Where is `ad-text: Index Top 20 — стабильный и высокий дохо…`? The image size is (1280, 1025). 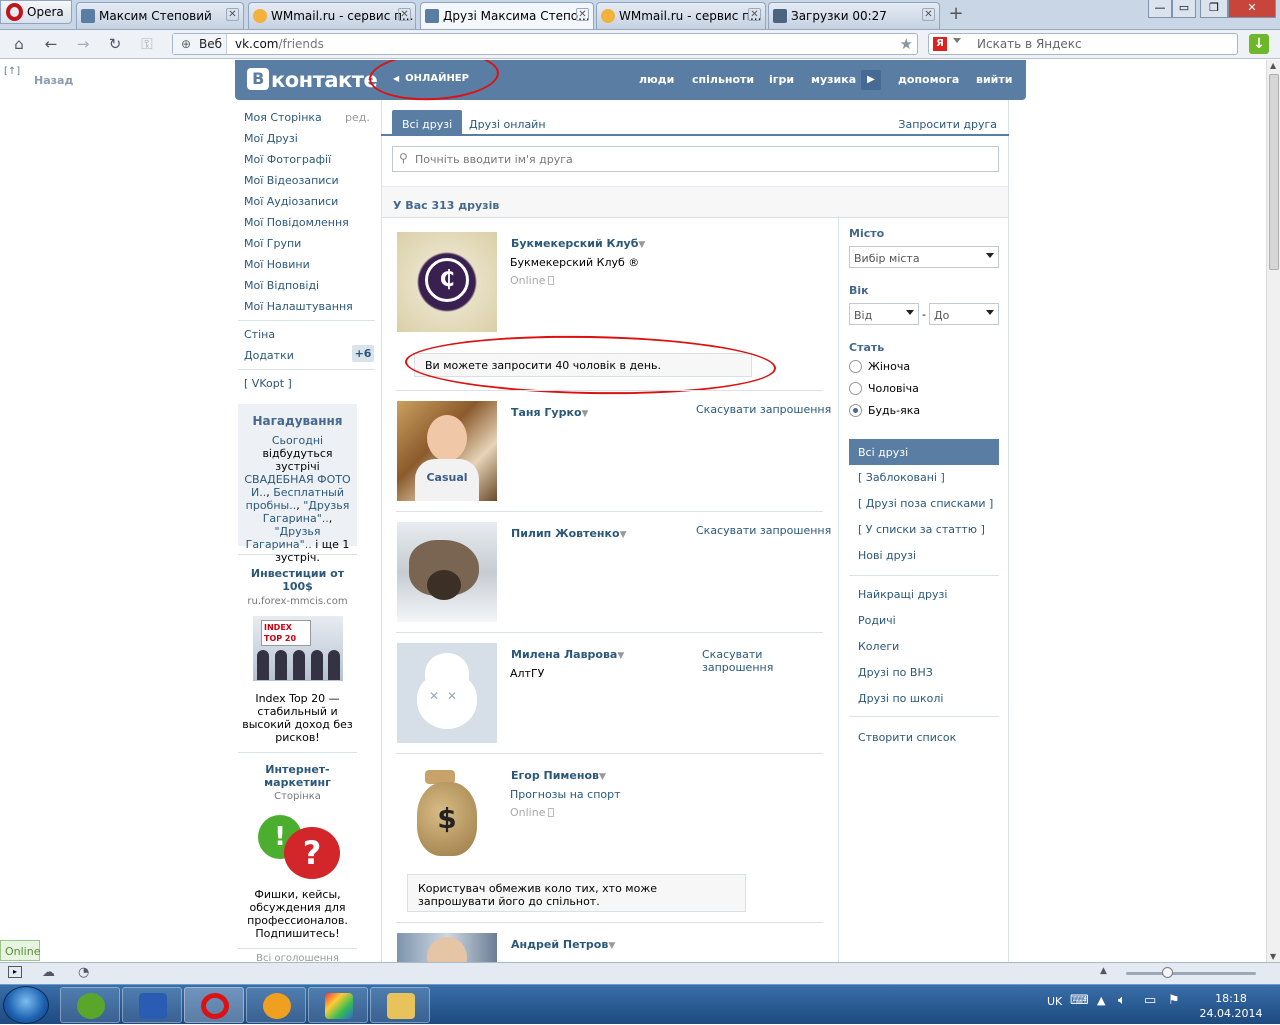 ad-text: Index Top 20 — стабильный и высокий дохо… is located at coordinates (297, 718).